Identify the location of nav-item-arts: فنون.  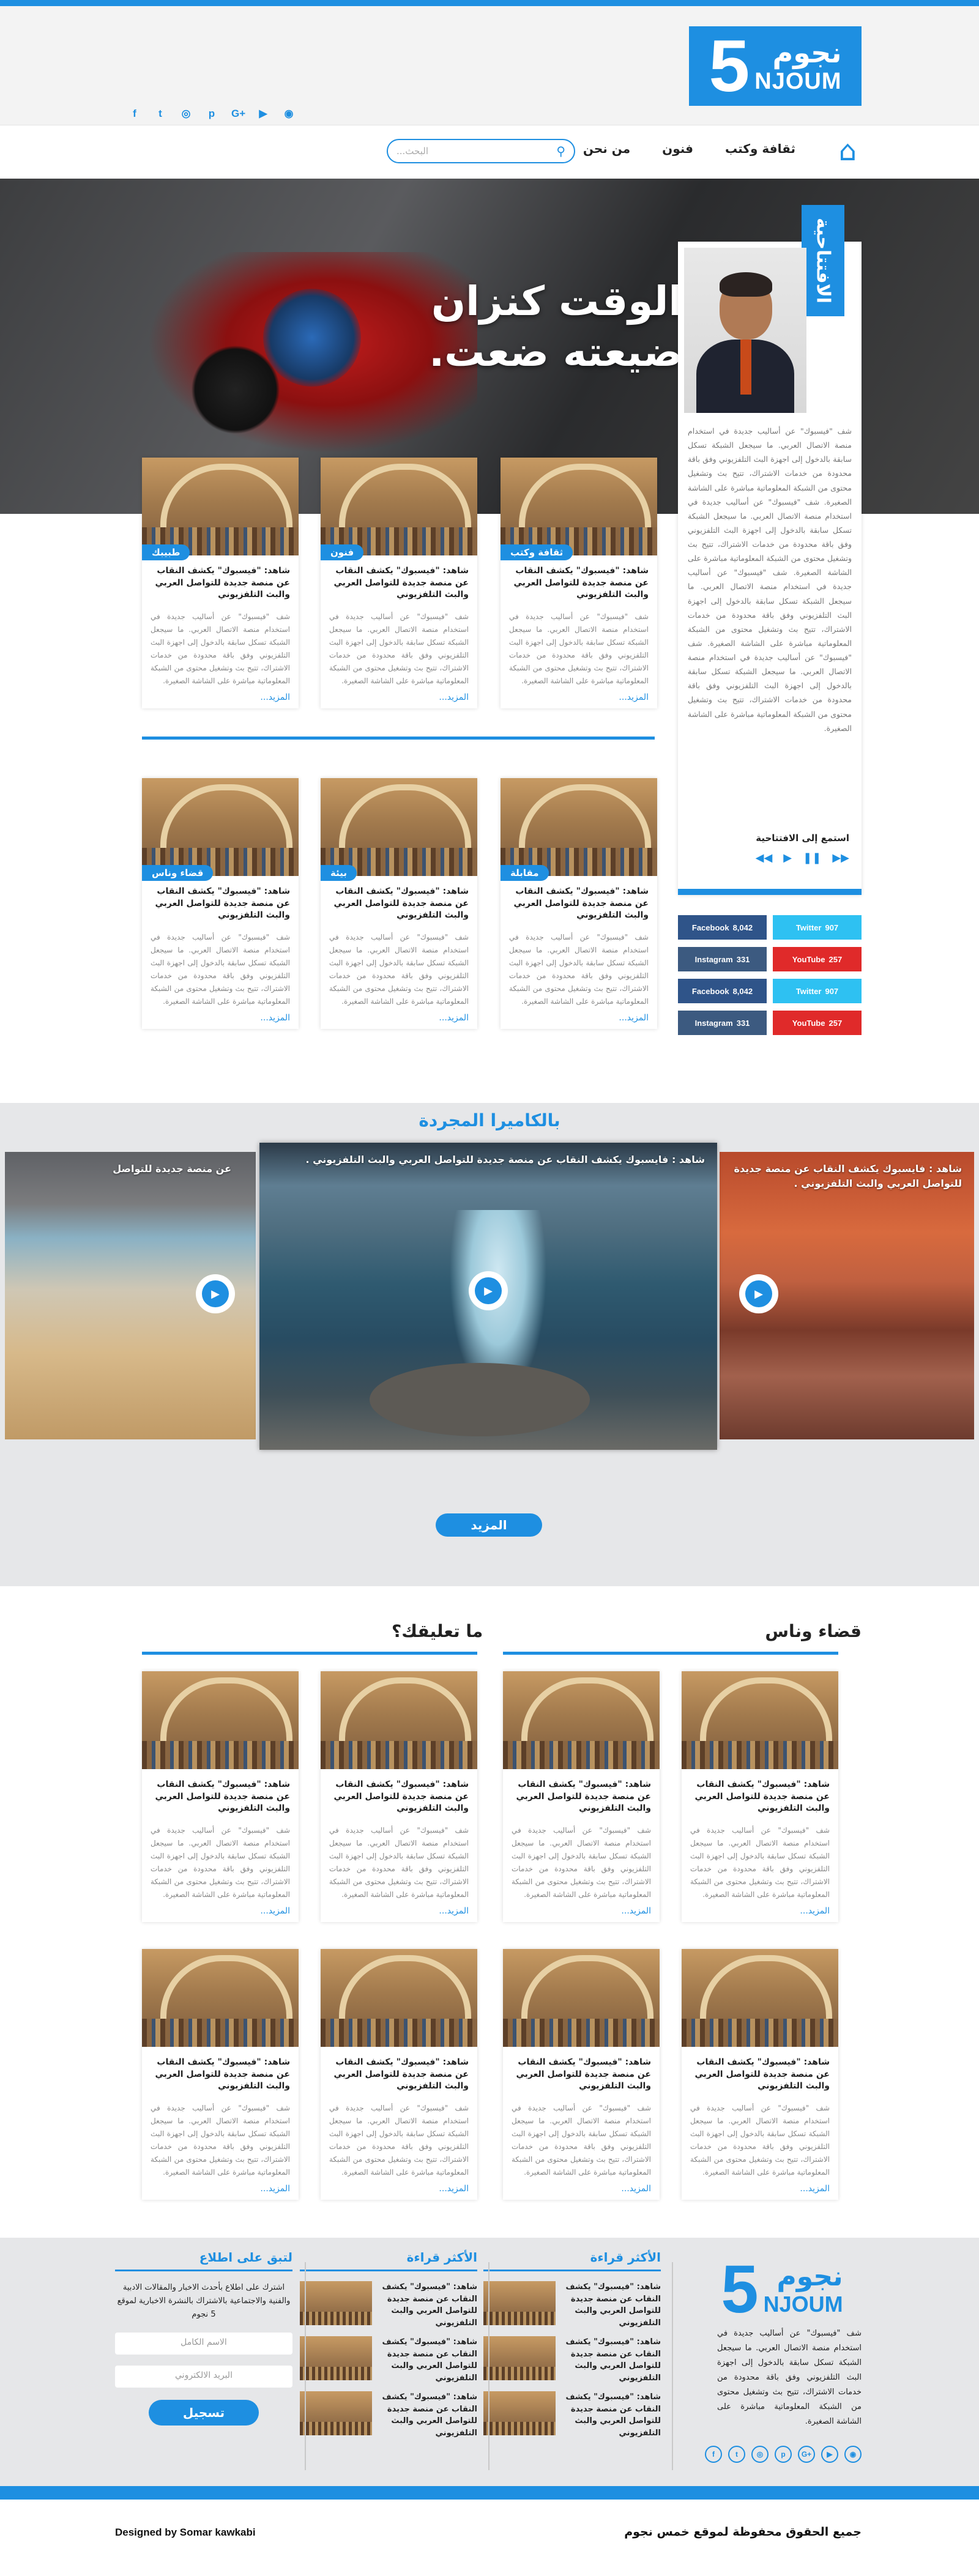
(677, 148).